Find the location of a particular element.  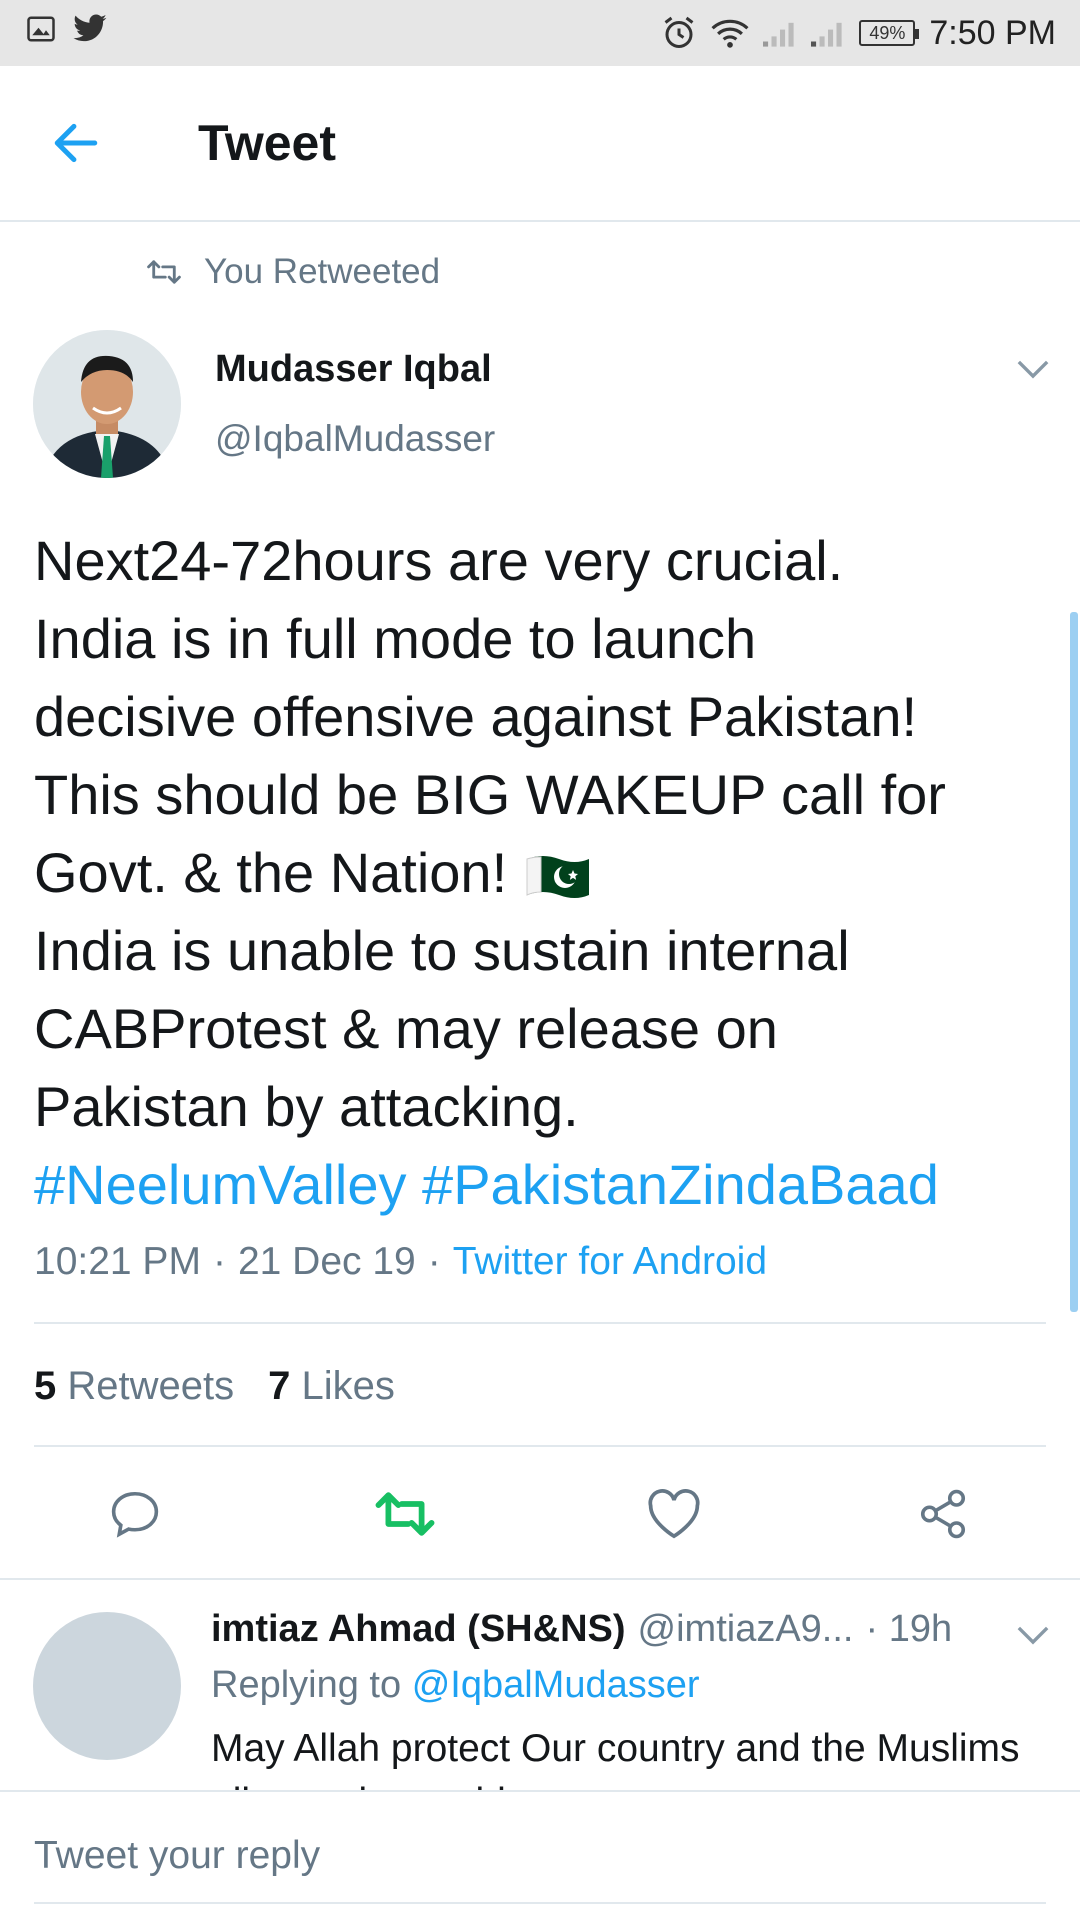

heart-icon is located at coordinates (674, 1514).